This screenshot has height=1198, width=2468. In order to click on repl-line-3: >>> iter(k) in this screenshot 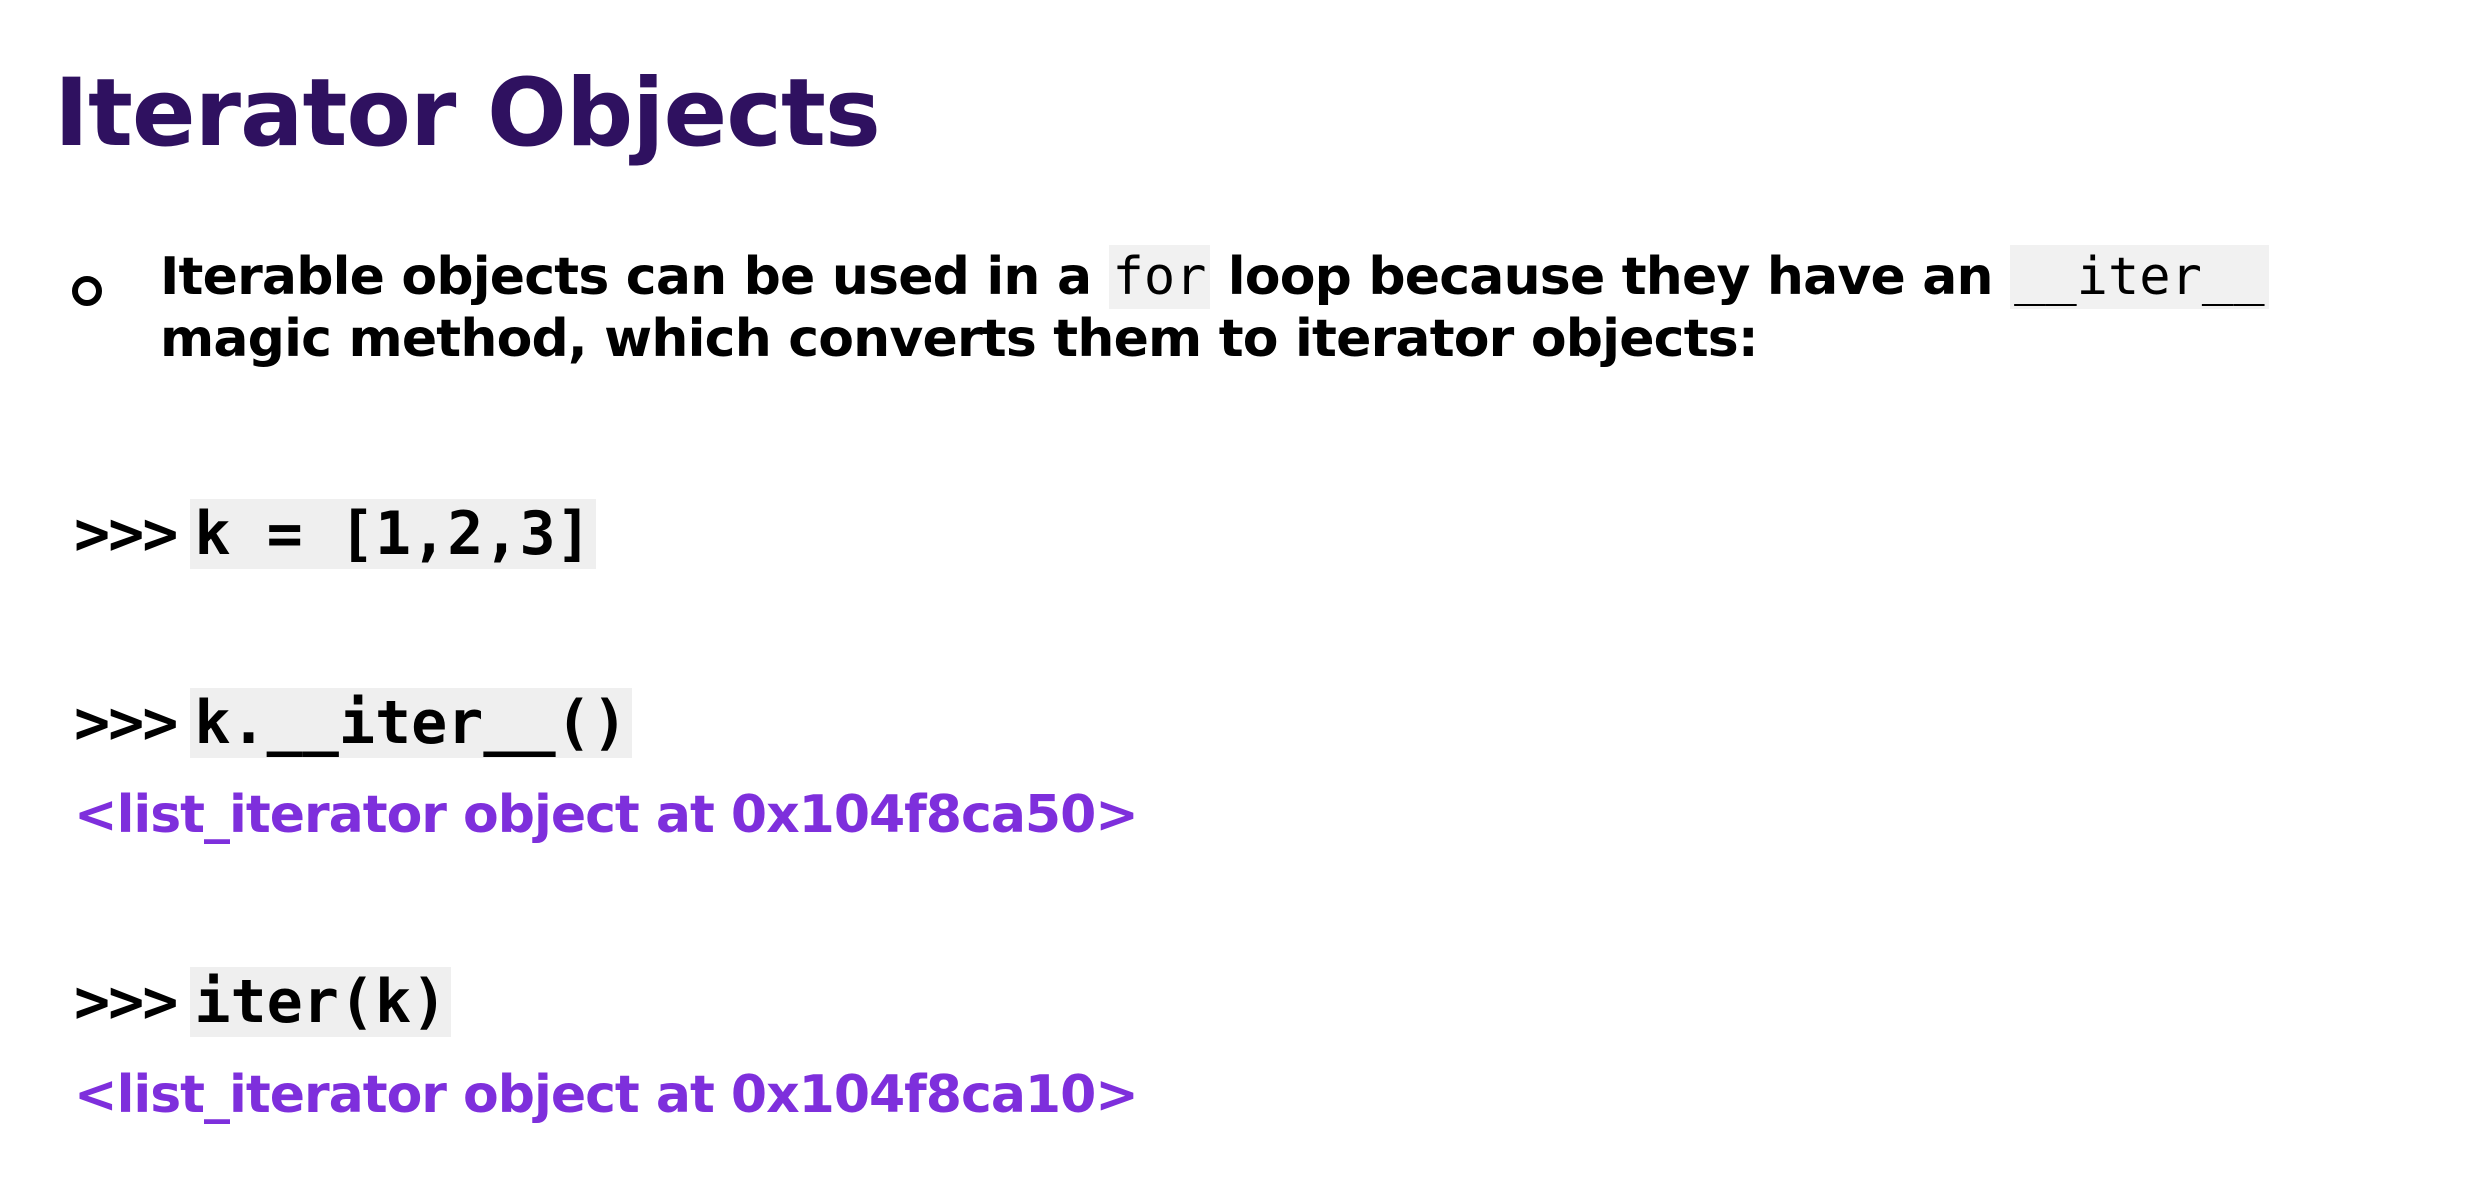, I will do `click(263, 1002)`.